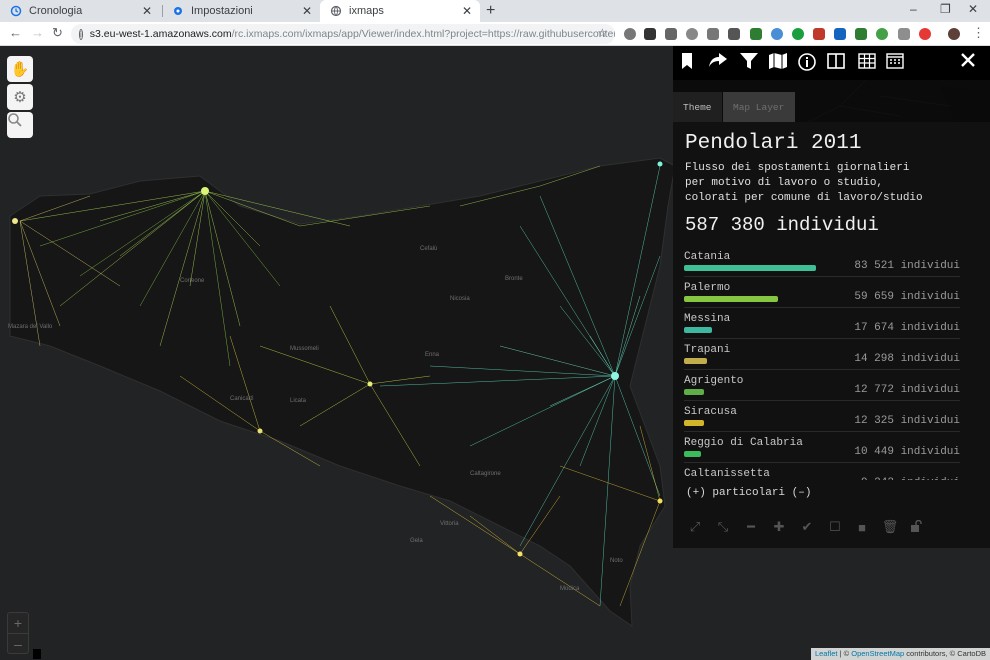  What do you see at coordinates (695, 526) in the screenshot?
I see `expand-icon: ⤢` at bounding box center [695, 526].